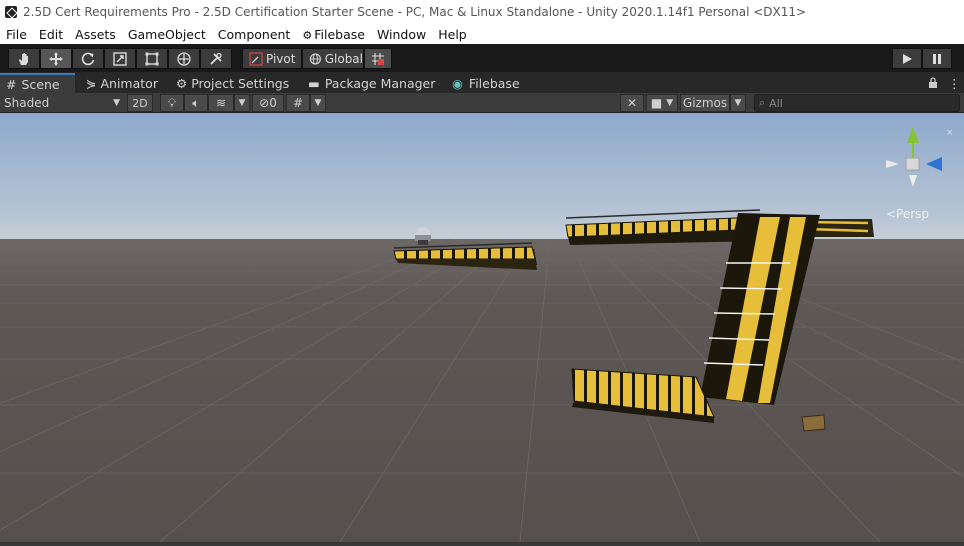  I want to click on rect-tool-button, so click(152, 58).